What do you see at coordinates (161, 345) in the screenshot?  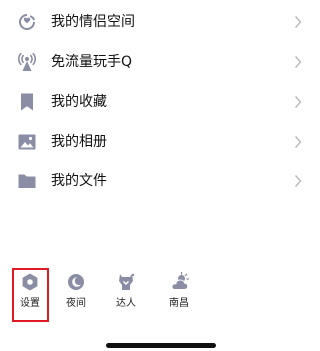 I see `home-indicator` at bounding box center [161, 345].